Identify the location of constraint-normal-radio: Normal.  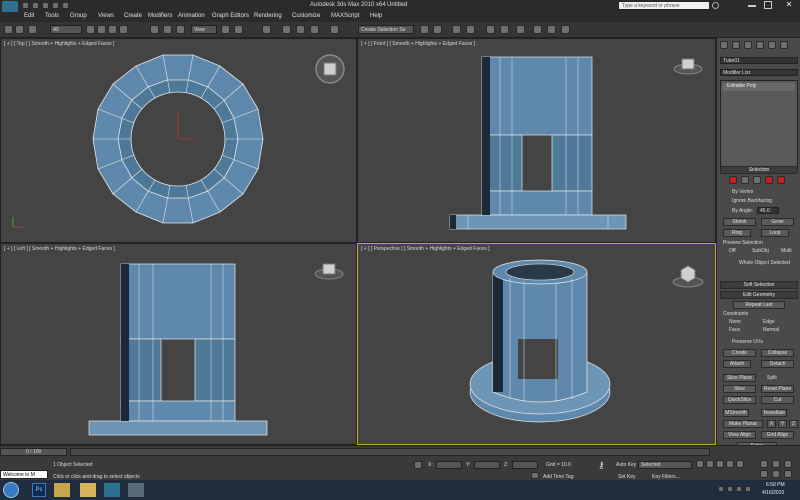
(771, 330).